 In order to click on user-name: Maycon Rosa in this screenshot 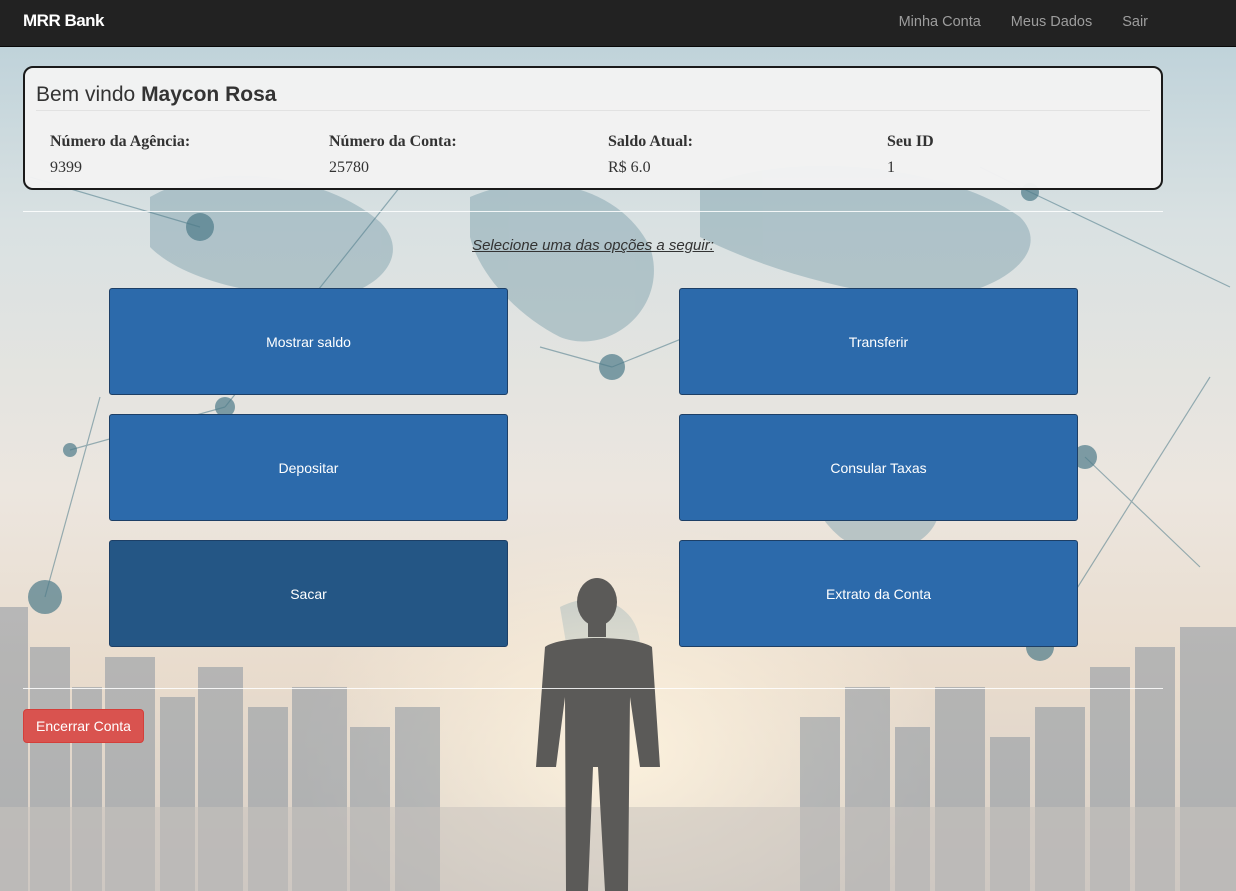, I will do `click(209, 94)`.